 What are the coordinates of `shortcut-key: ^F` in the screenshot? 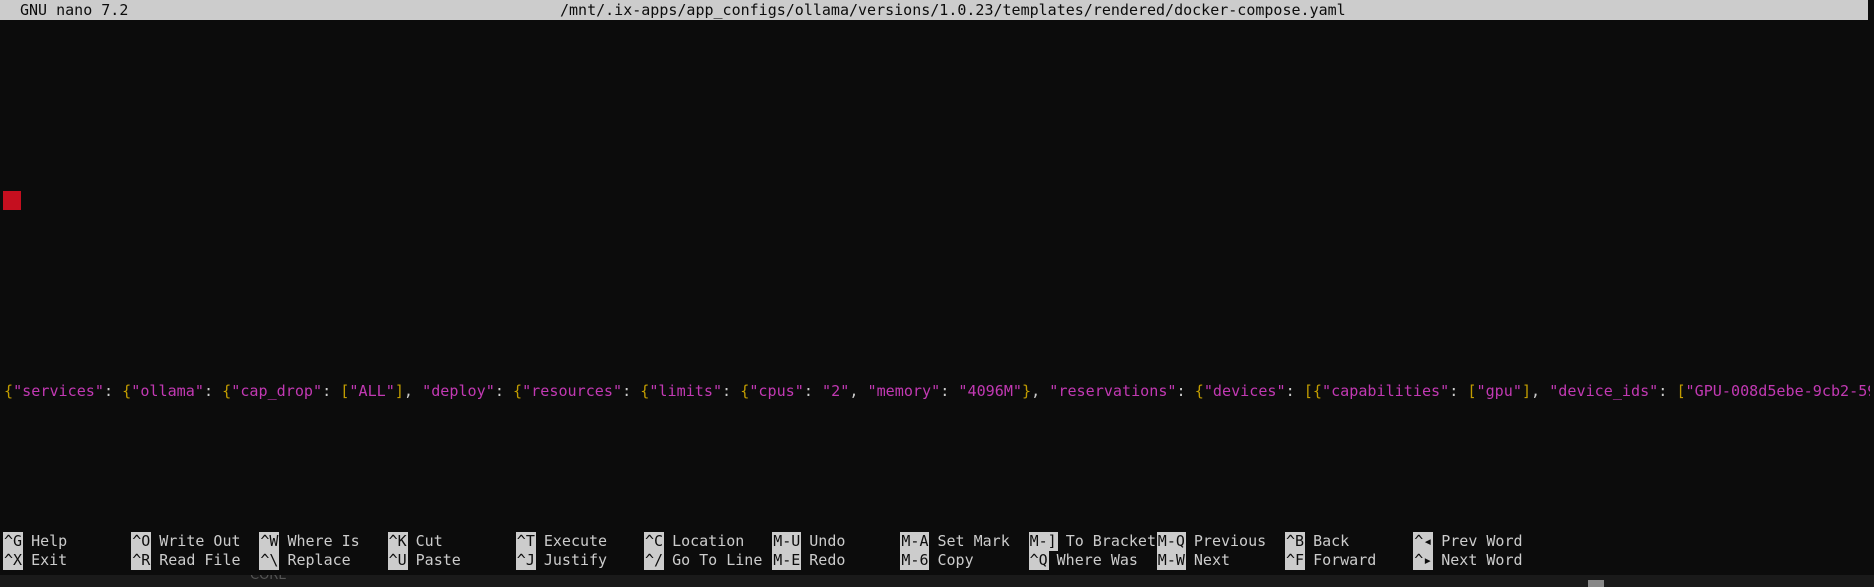 It's located at (1295, 560).